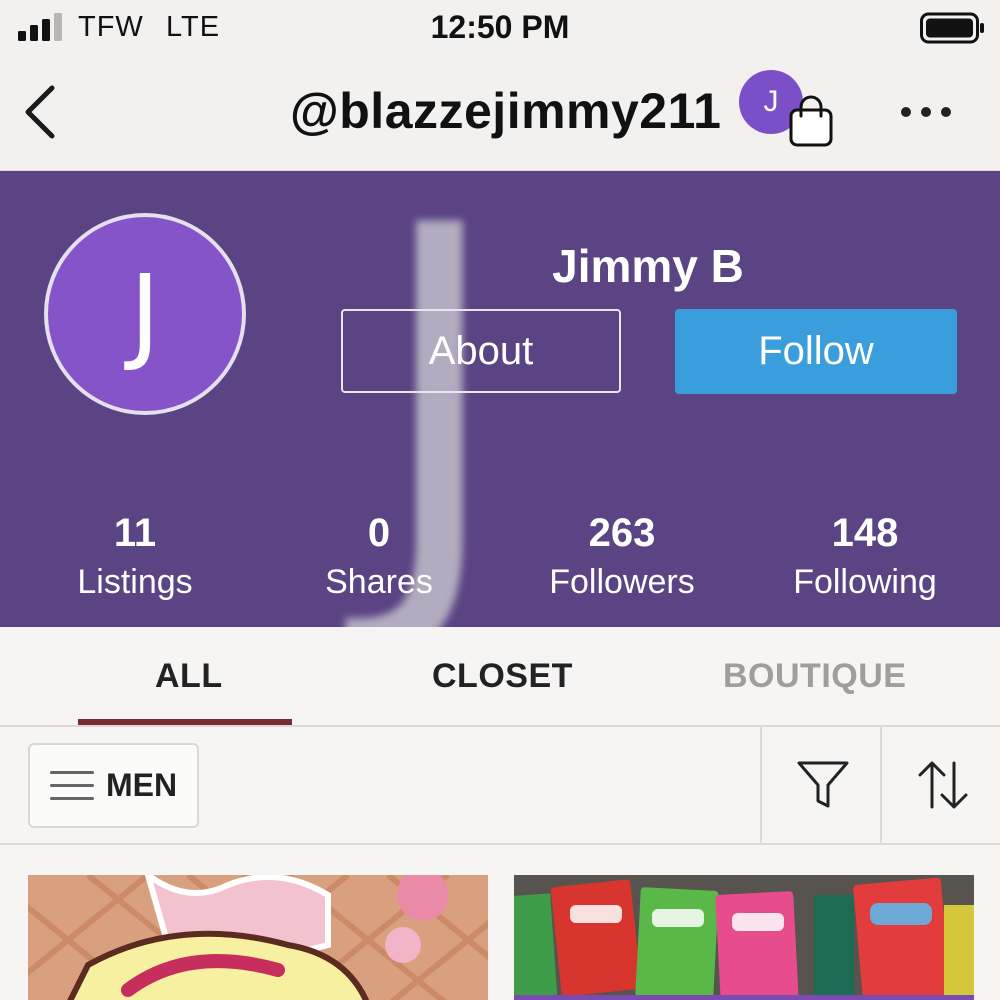 This screenshot has height=1000, width=1000. I want to click on status-bar: TFW LTE 12:50 PM, so click(500, 29).